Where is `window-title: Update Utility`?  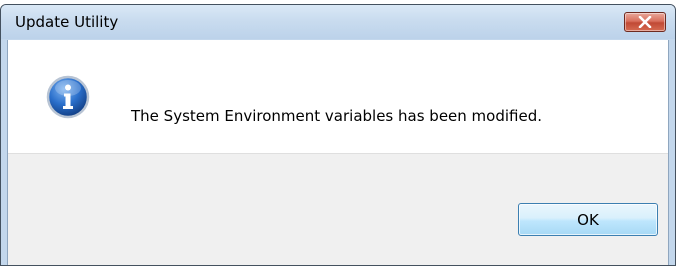 window-title: Update Utility is located at coordinates (67, 22).